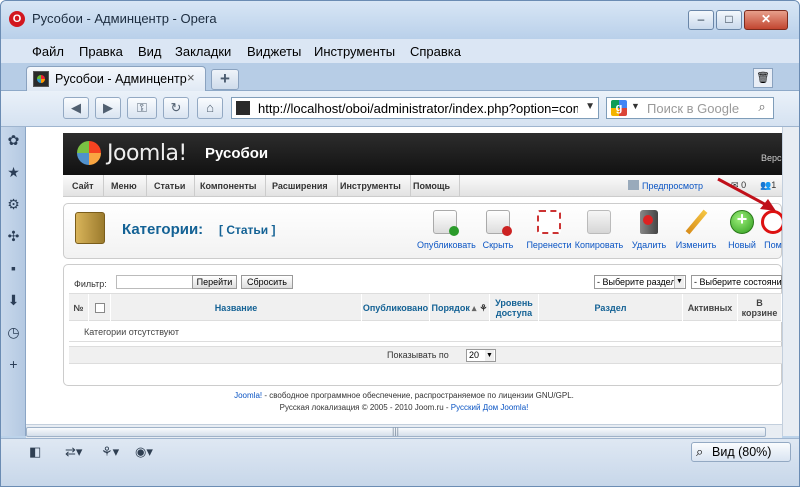 The image size is (800, 487). I want to click on search-placeholder: Поиск в Google, so click(693, 108).